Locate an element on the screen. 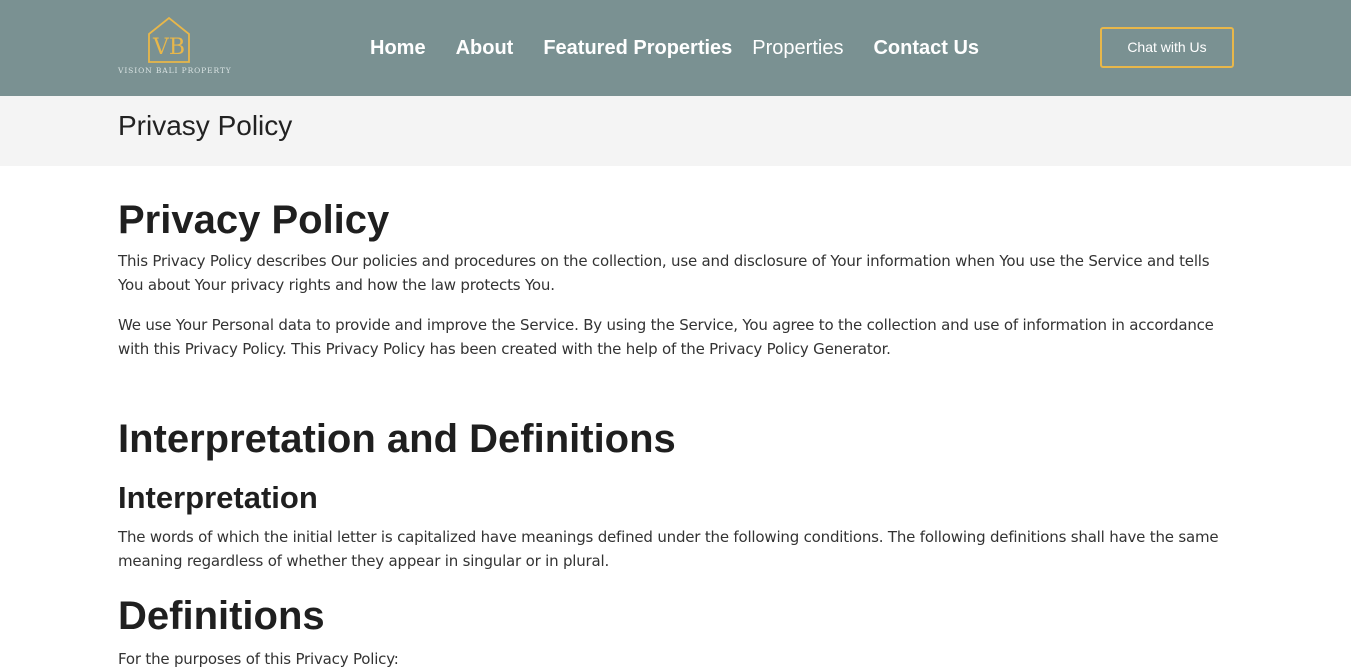 Image resolution: width=1351 pixels, height=671 pixels. brand-logo: VB VISION BALI PROPERTY is located at coordinates (175, 48).